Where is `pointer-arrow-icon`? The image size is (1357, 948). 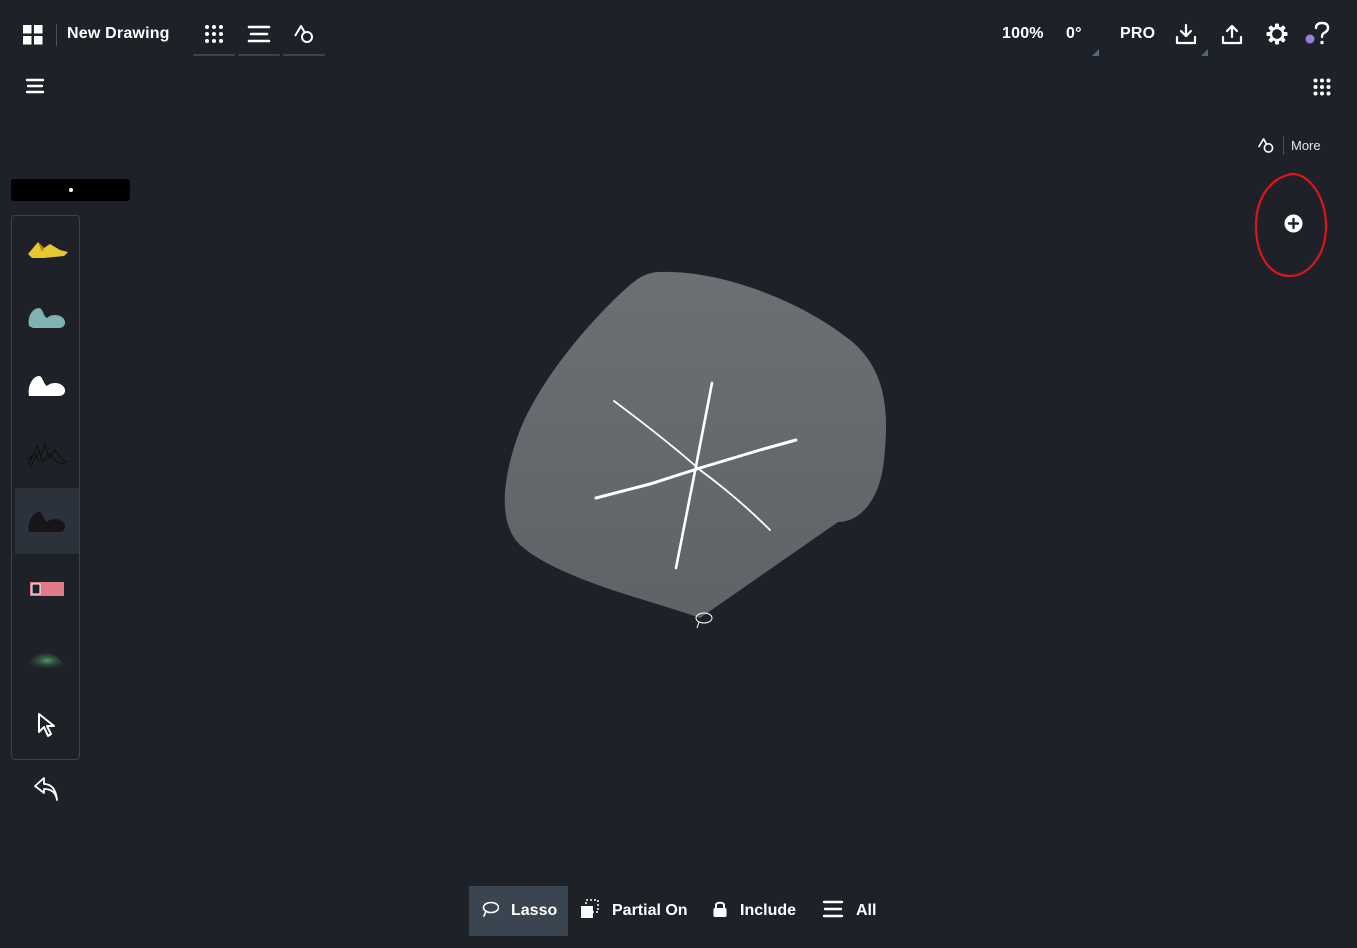
pointer-arrow-icon is located at coordinates (46, 725).